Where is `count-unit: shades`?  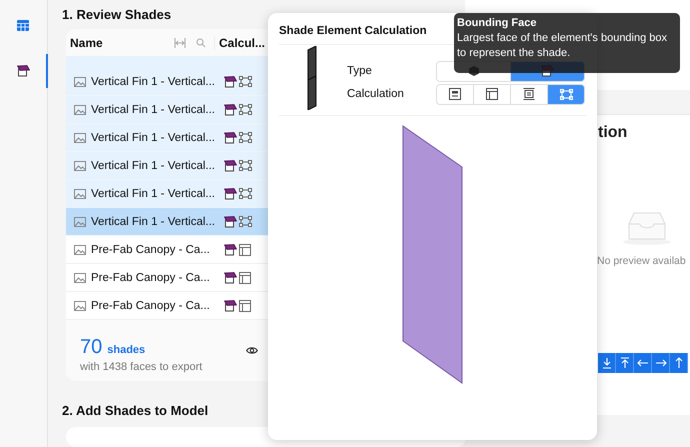
count-unit: shades is located at coordinates (126, 350).